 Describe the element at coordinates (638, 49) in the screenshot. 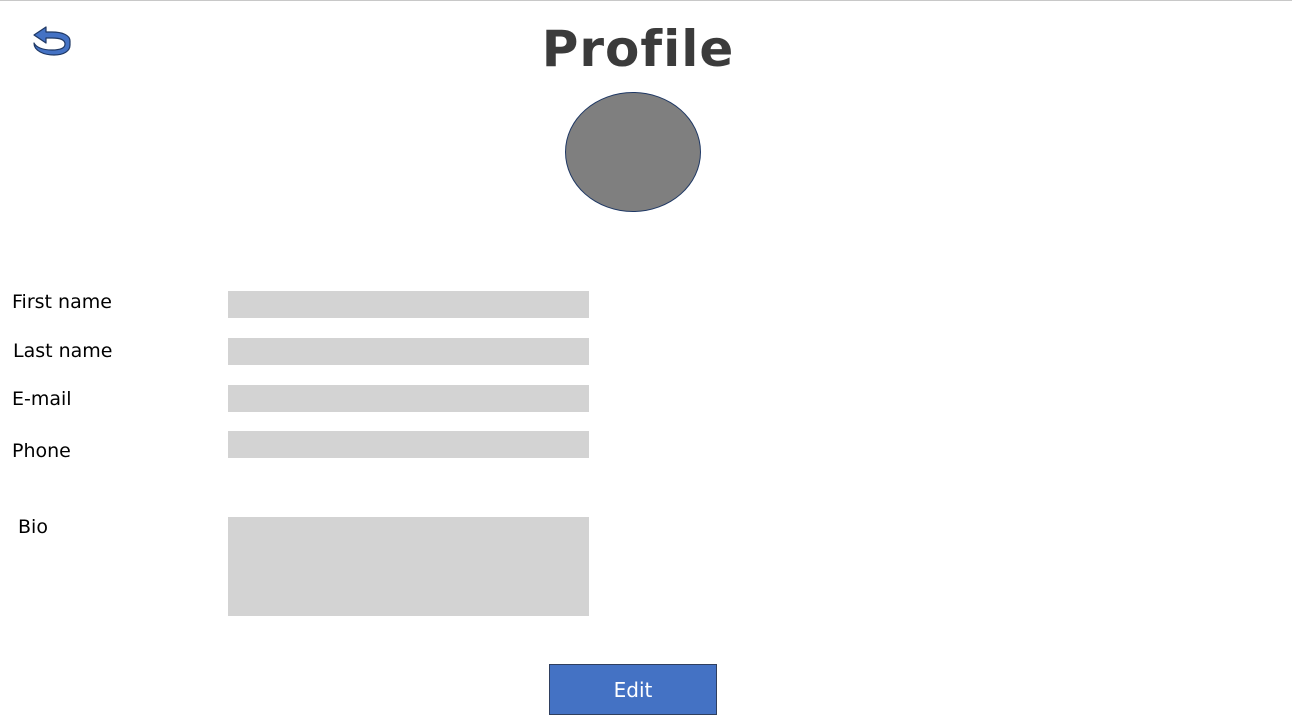

I see `page-title: Profile` at that location.